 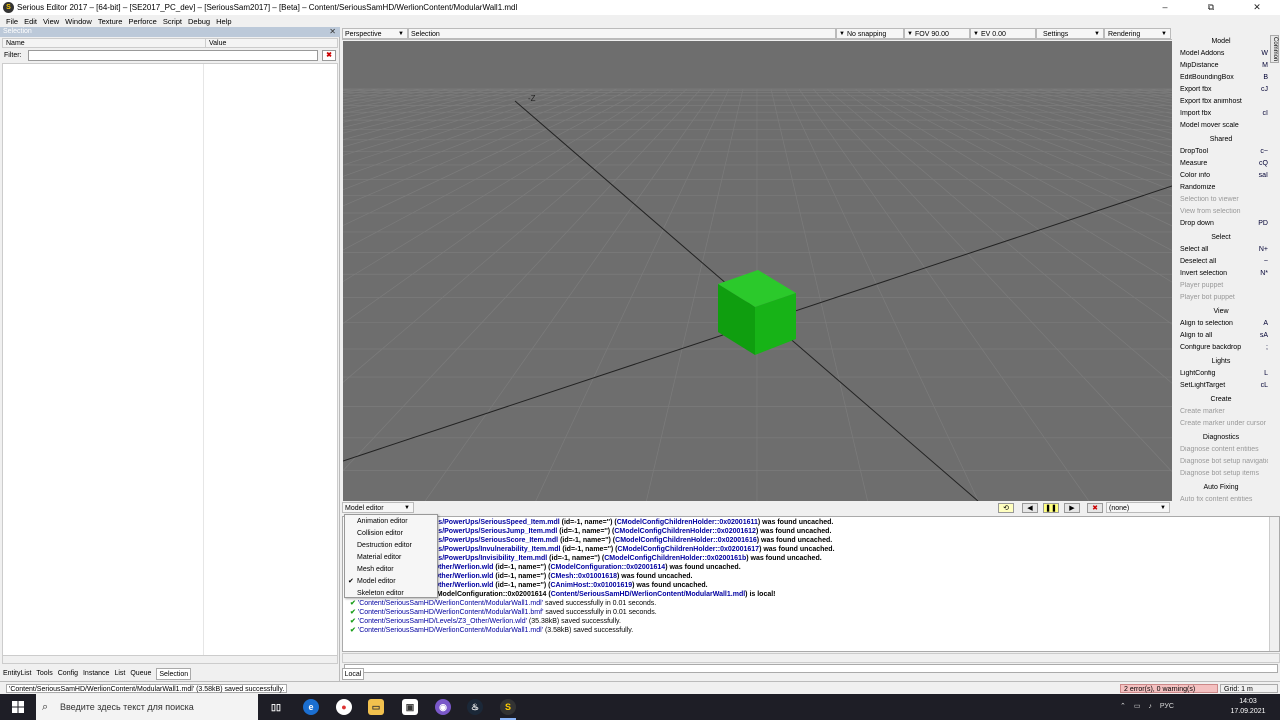 What do you see at coordinates (1211, 7) in the screenshot?
I see `maximize-button: ⧉` at bounding box center [1211, 7].